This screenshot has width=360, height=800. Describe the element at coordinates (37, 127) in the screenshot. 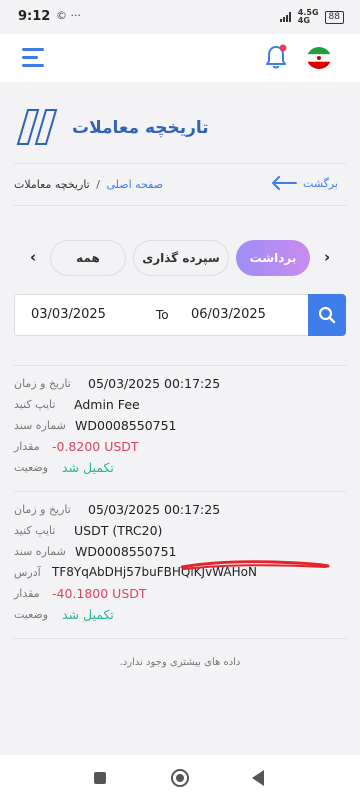

I see `title-slashes-icon` at that location.